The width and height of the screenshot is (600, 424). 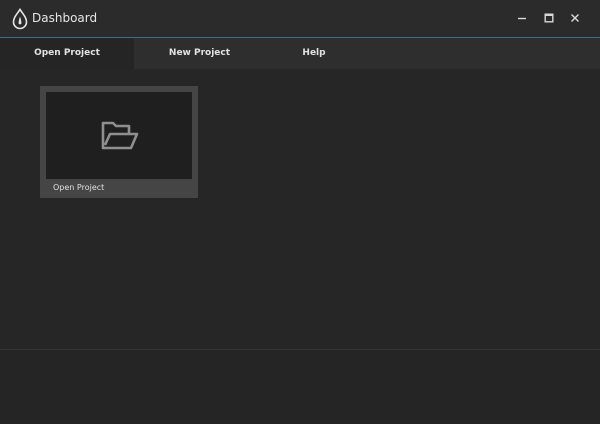 I want to click on folder-open-icon, so click(x=120, y=135).